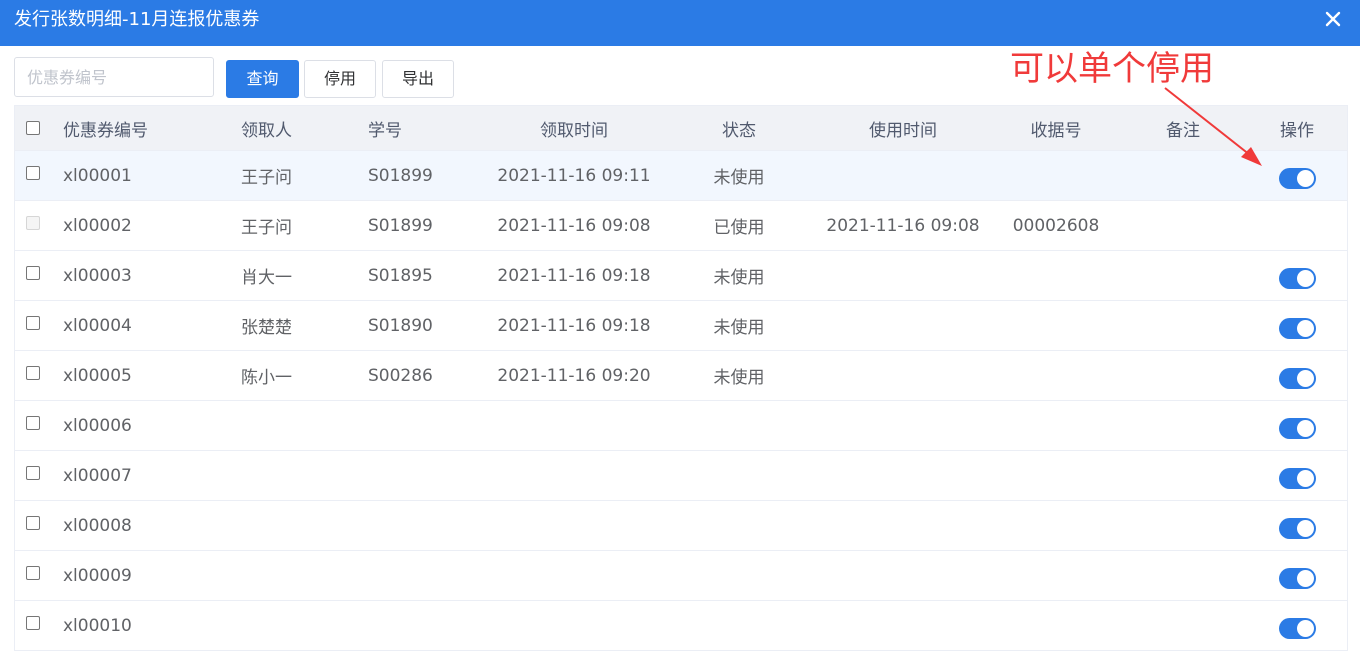 The height and width of the screenshot is (661, 1360). I want to click on table-row: xl00005 陈小一 S00286 2021-11-16 09:20 未使用, so click(681, 376).